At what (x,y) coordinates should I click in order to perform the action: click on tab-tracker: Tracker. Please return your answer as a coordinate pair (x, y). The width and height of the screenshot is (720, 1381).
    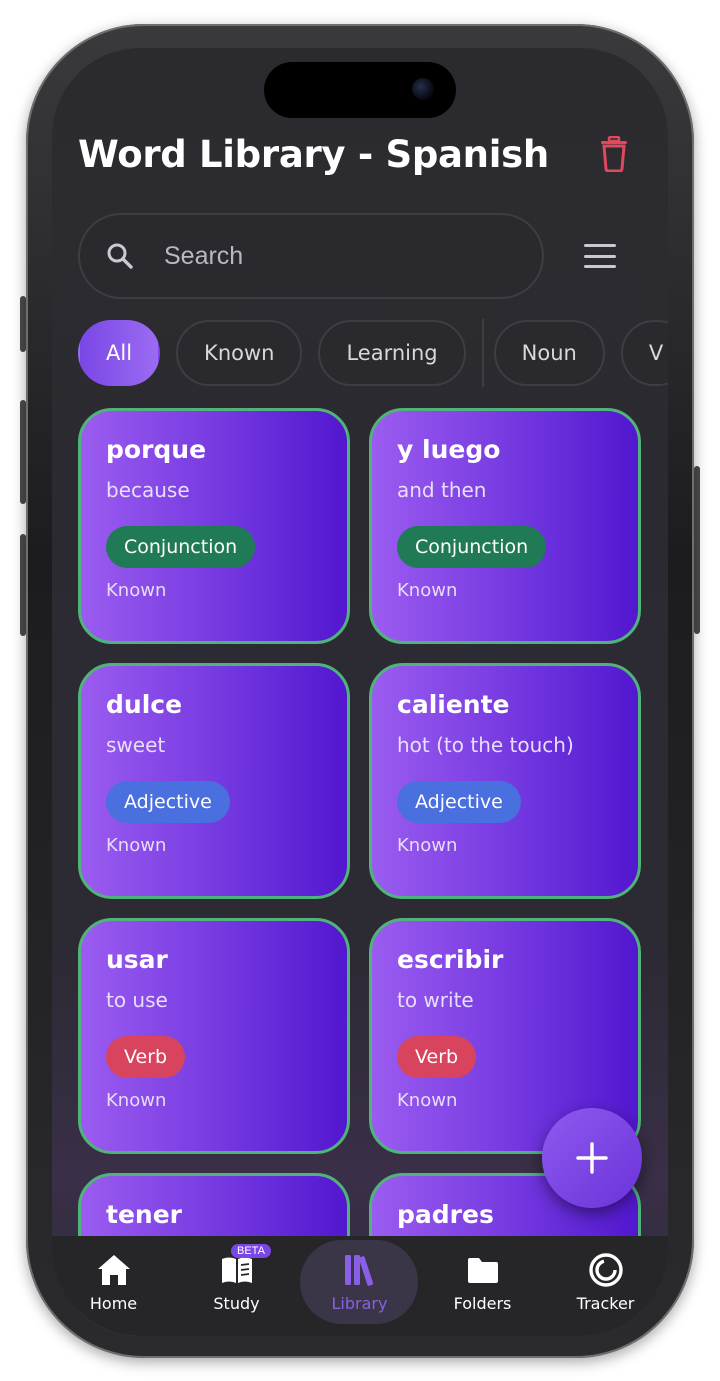
    Looking at the image, I should click on (605, 1281).